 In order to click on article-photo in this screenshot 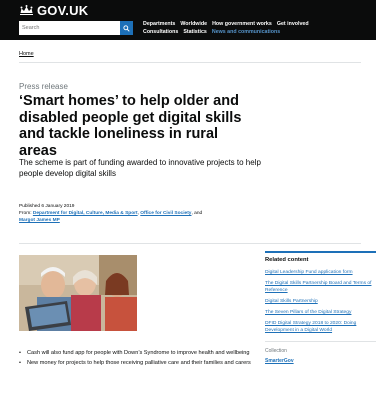, I will do `click(78, 293)`.